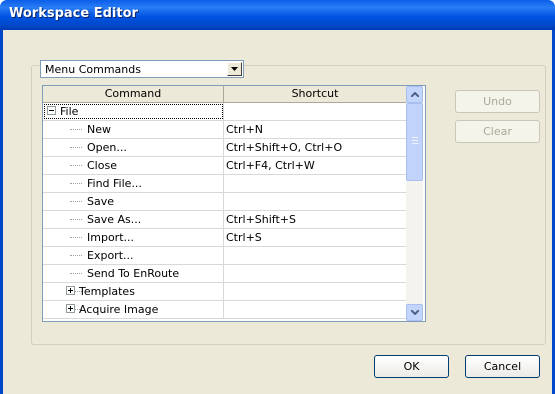 This screenshot has width=555, height=394. I want to click on command-label: Send To EnRoute, so click(133, 273).